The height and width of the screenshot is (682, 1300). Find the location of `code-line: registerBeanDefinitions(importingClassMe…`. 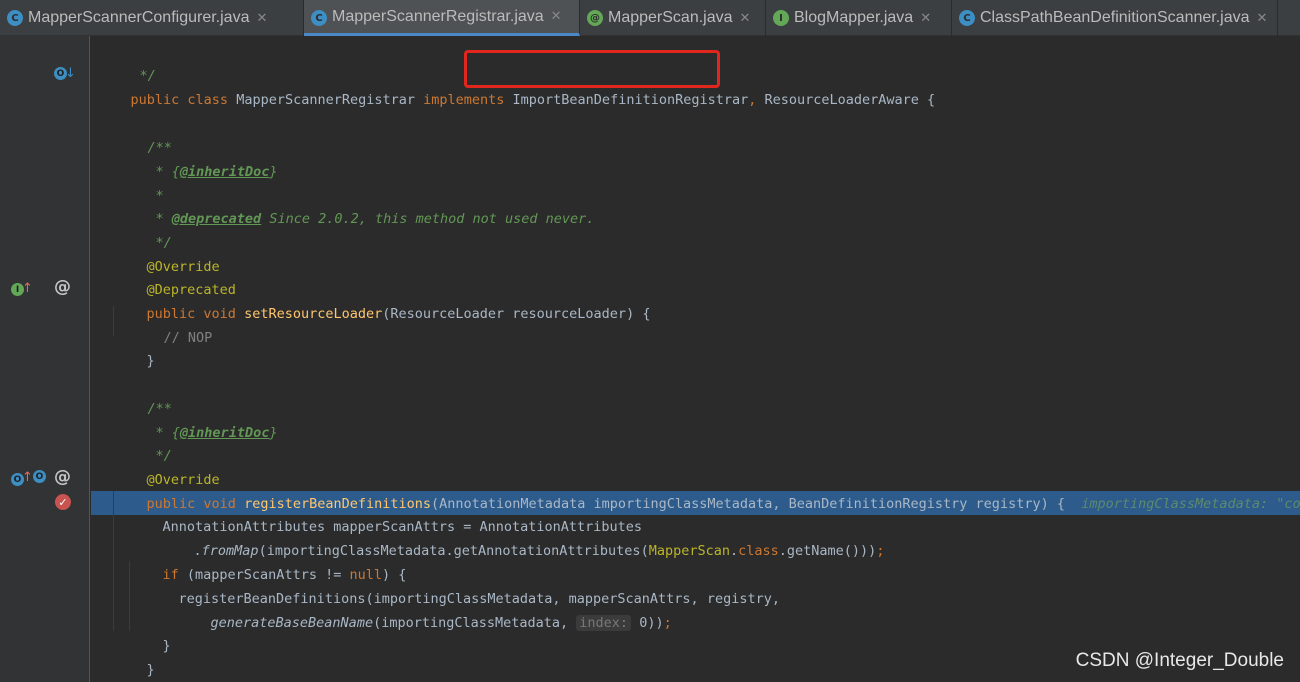

code-line: registerBeanDefinitions(importingClassMe… is located at coordinates (463, 585).